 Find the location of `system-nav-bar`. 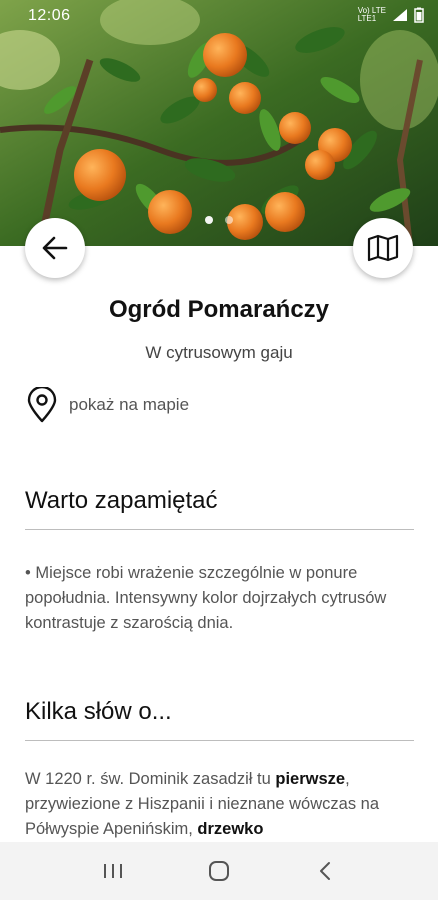

system-nav-bar is located at coordinates (219, 871).